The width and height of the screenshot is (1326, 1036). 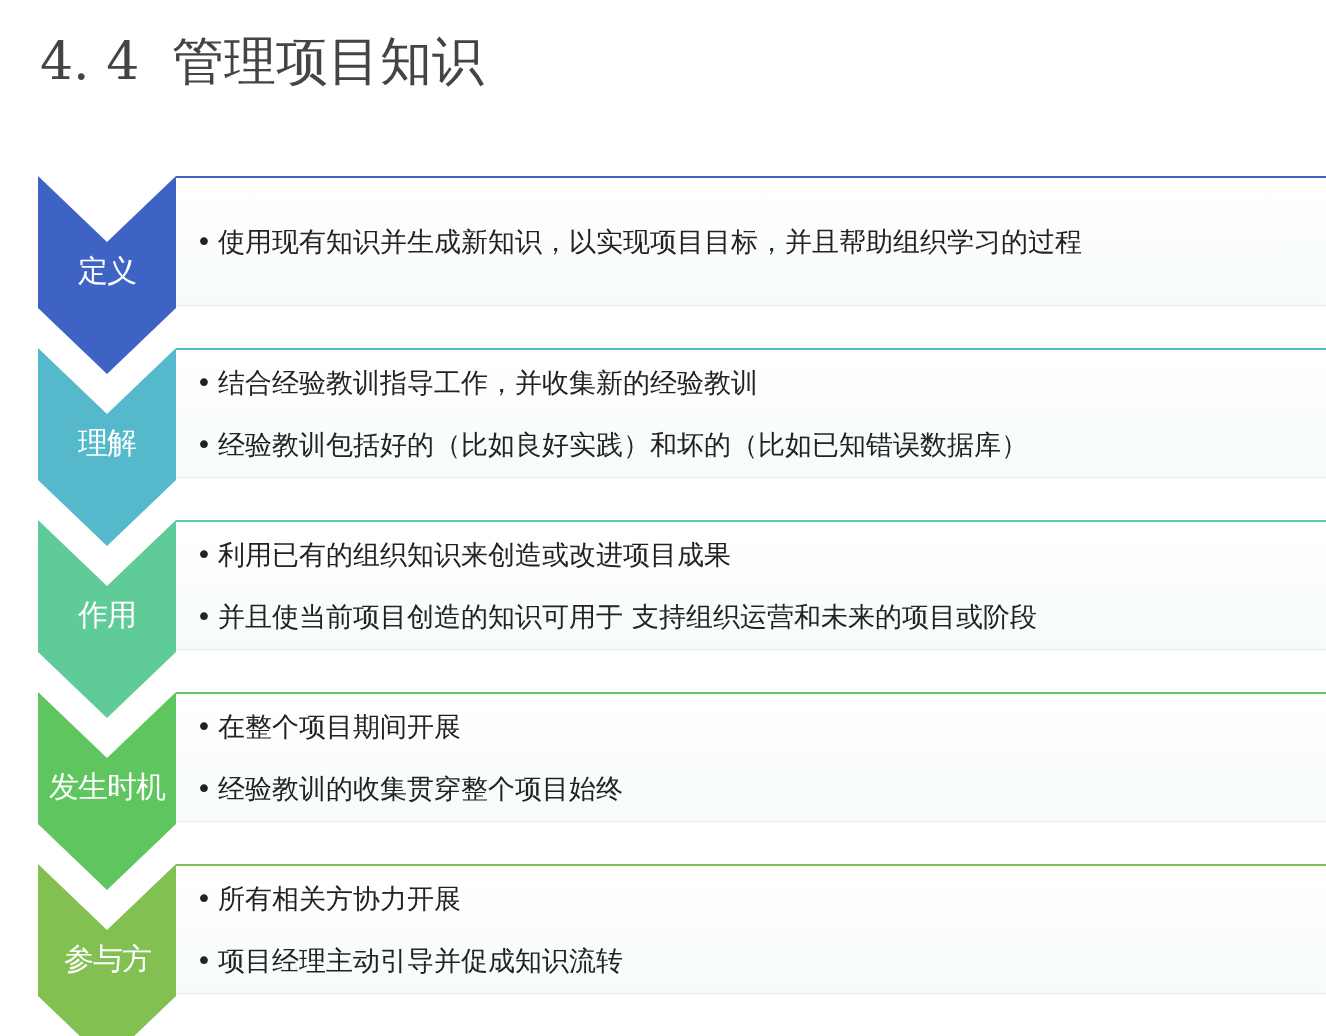 What do you see at coordinates (262, 61) in the screenshot?
I see `slide-title: 4. 4 管理项目知识` at bounding box center [262, 61].